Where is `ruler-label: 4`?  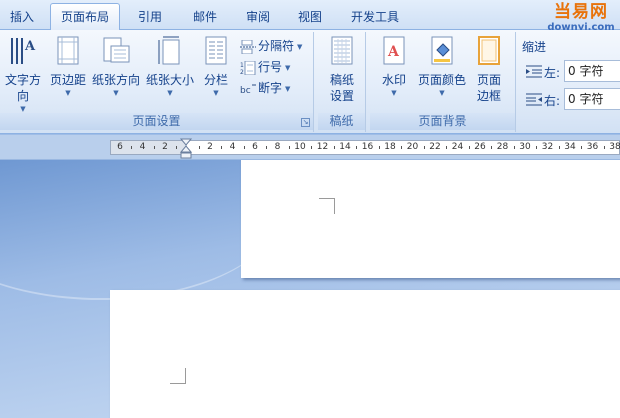
ruler-label: 4 is located at coordinates (232, 147).